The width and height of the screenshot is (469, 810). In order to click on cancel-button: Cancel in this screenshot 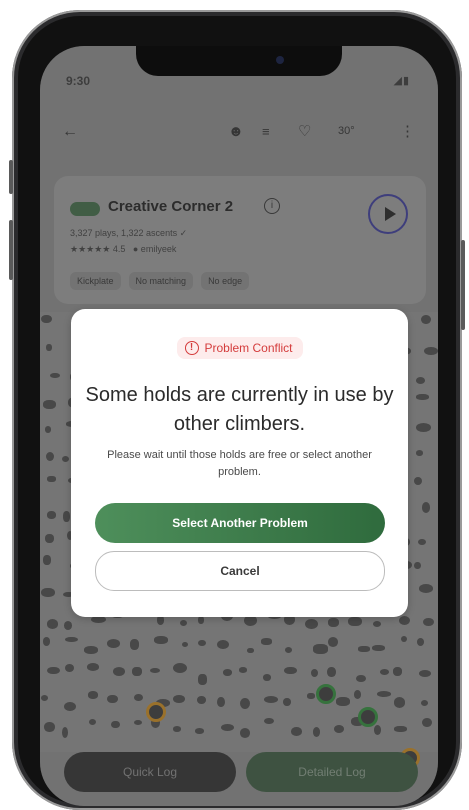, I will do `click(240, 571)`.